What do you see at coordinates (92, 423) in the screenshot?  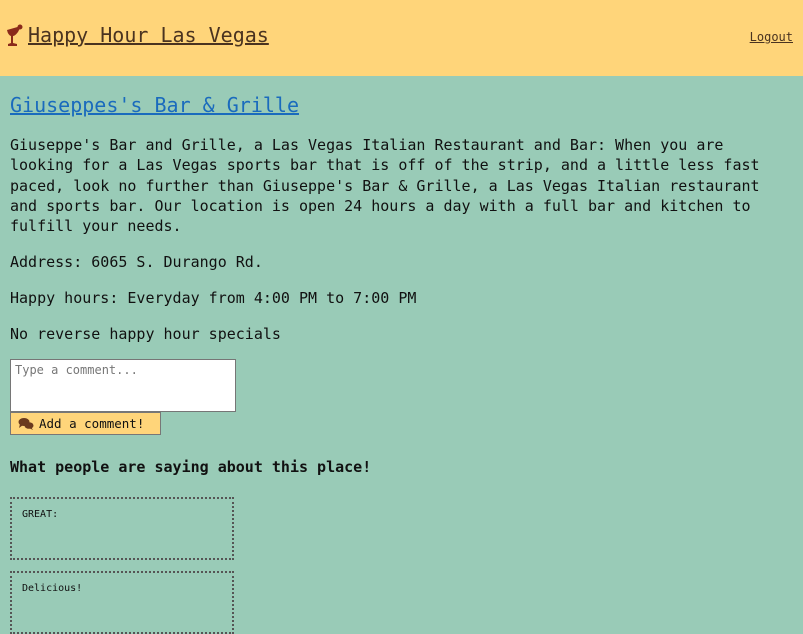 I see `add-comment-label: Add a comment!` at bounding box center [92, 423].